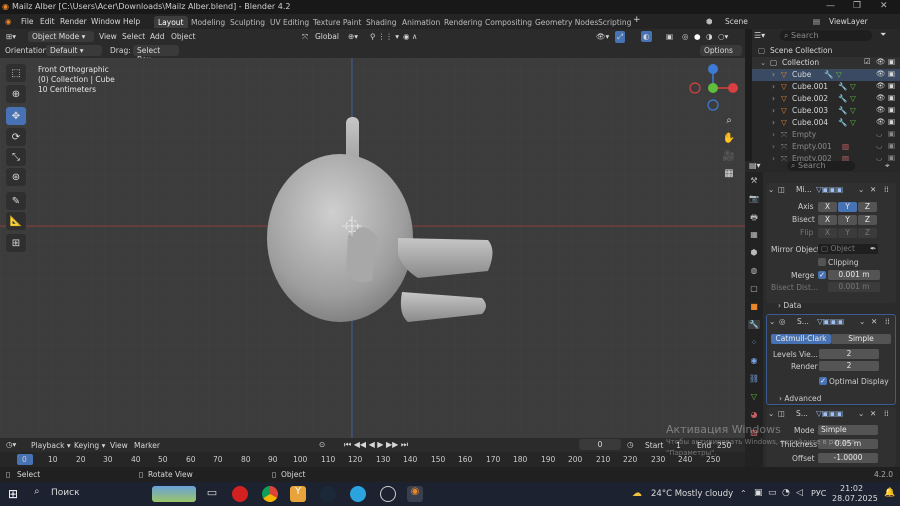 The image size is (900, 506). I want to click on physics-tab-icon: ◉, so click(754, 360).